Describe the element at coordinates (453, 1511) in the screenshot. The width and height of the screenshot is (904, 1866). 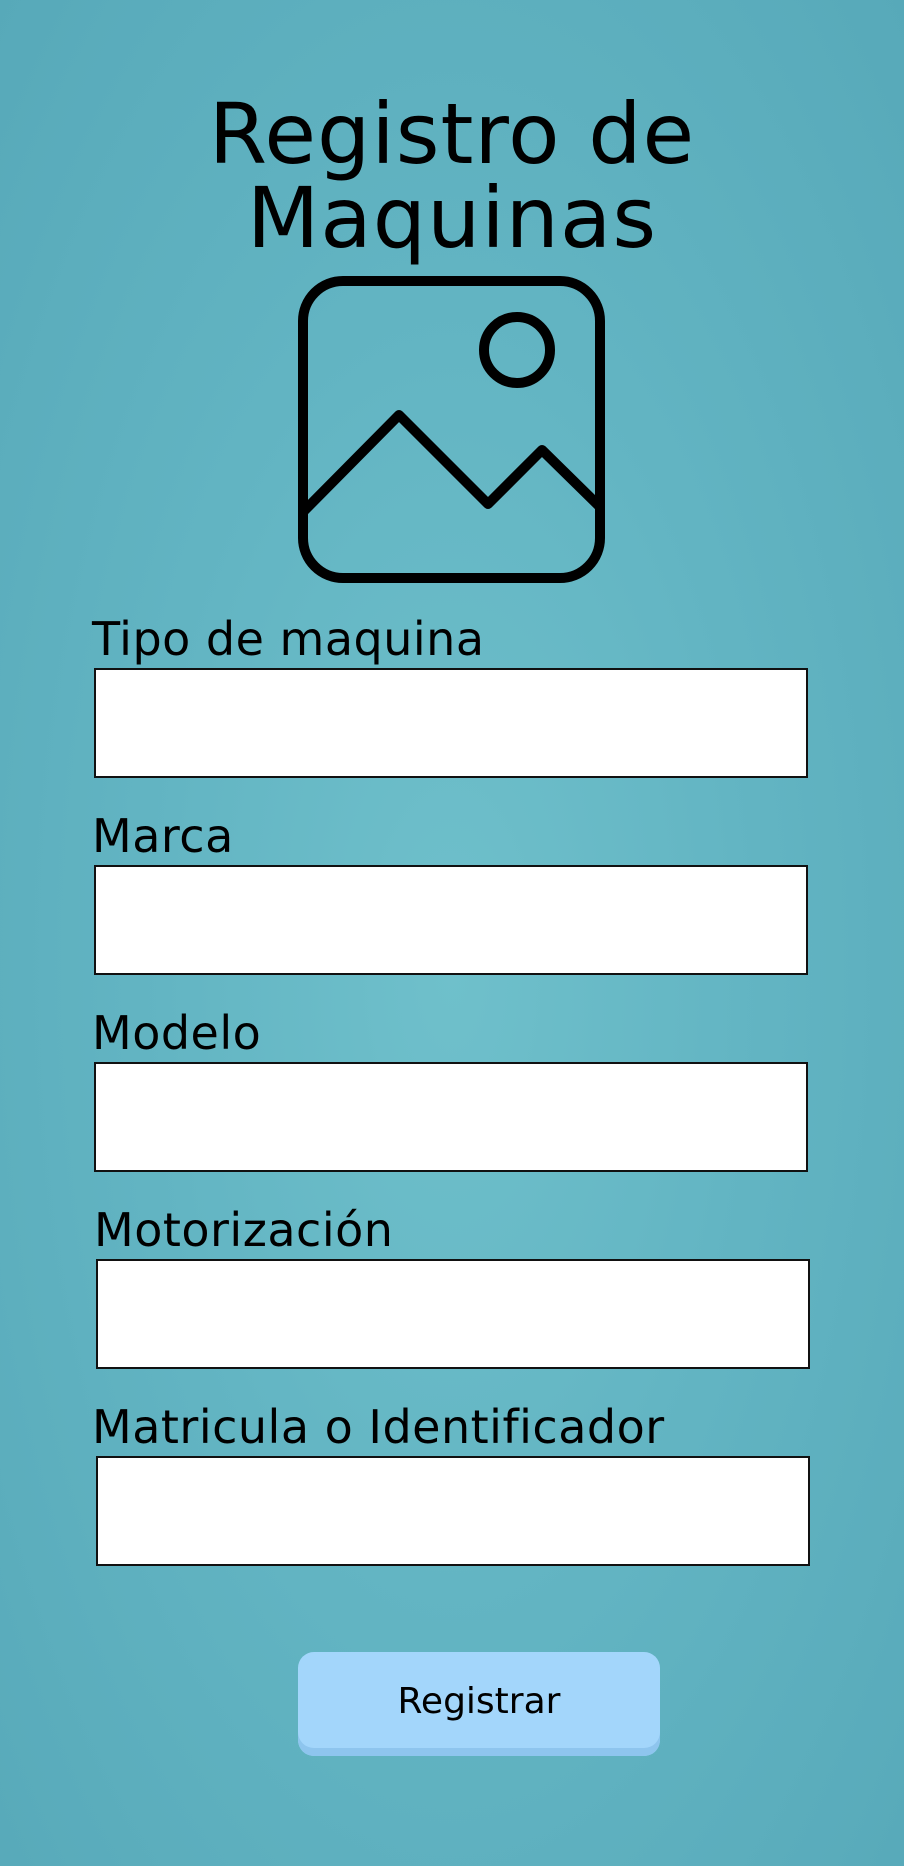
I see `registration-id-input` at that location.